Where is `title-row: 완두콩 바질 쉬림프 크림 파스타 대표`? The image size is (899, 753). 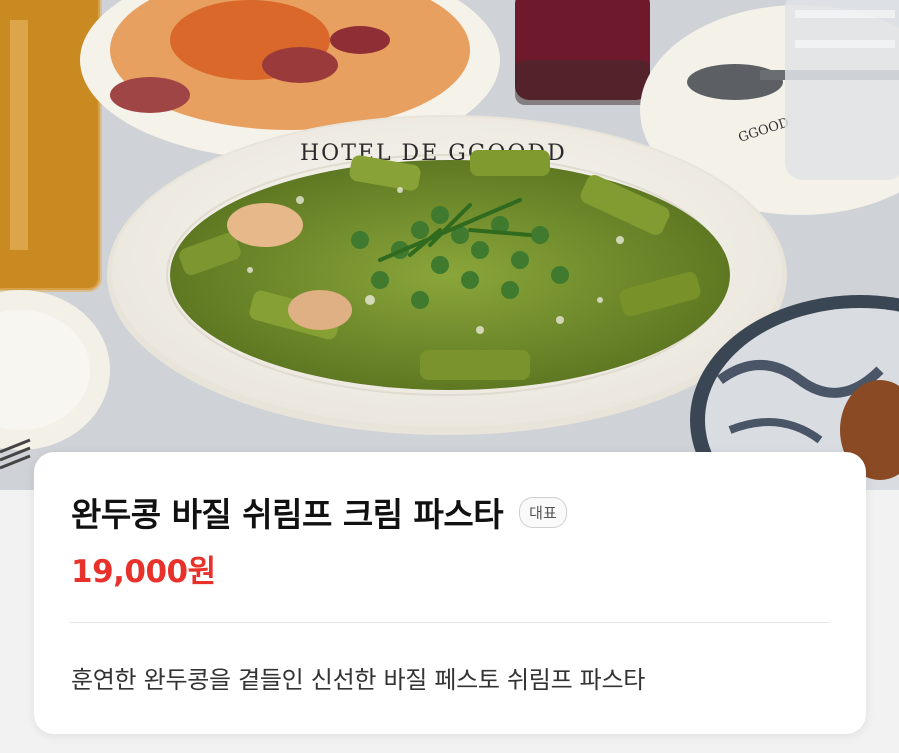 title-row: 완두콩 바질 쉬림프 크림 파스타 대표 is located at coordinates (319, 512).